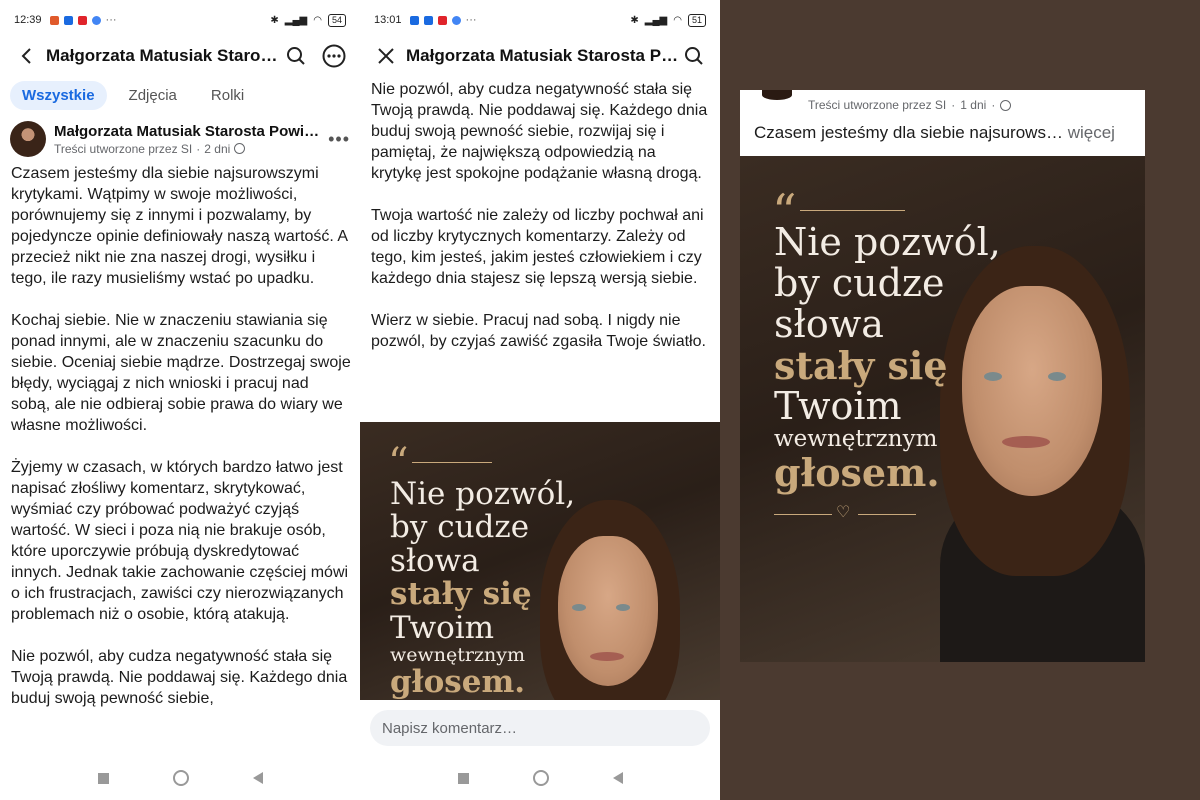 The image size is (1200, 800). I want to click on post-time: 1 dni, so click(973, 105).